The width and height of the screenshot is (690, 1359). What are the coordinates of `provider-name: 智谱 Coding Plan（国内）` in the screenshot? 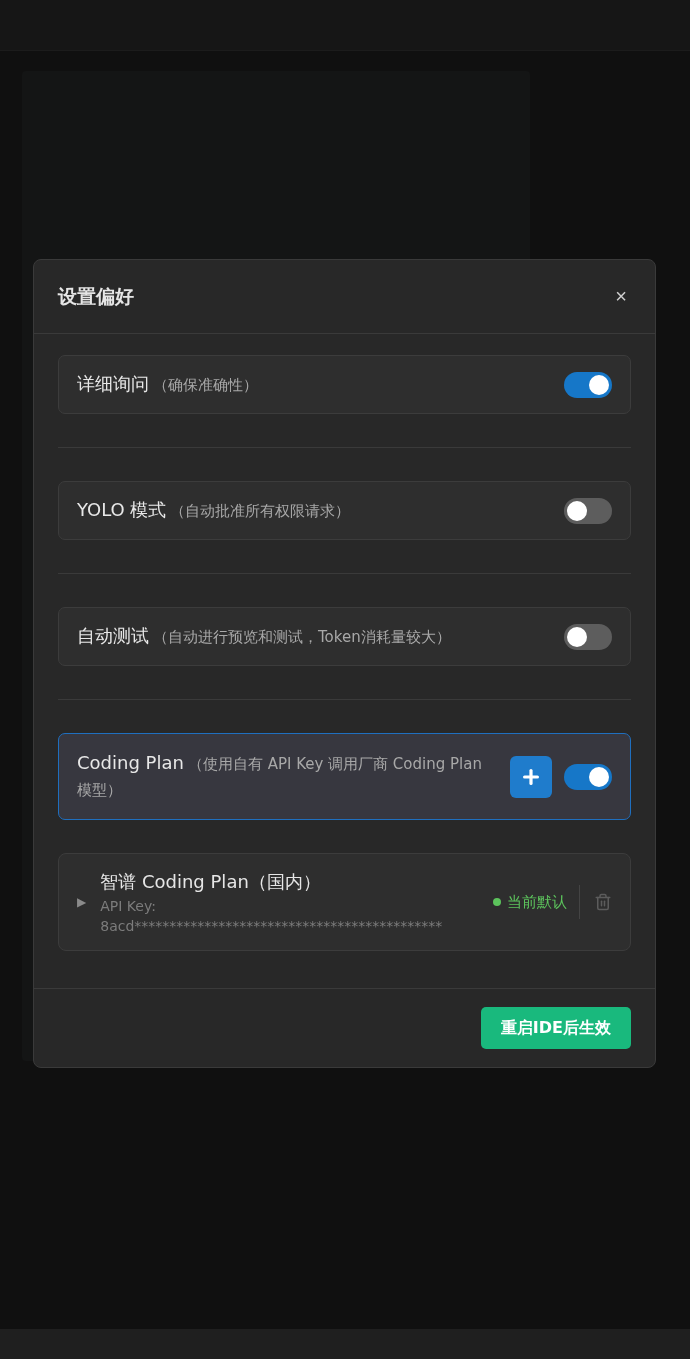 It's located at (211, 882).